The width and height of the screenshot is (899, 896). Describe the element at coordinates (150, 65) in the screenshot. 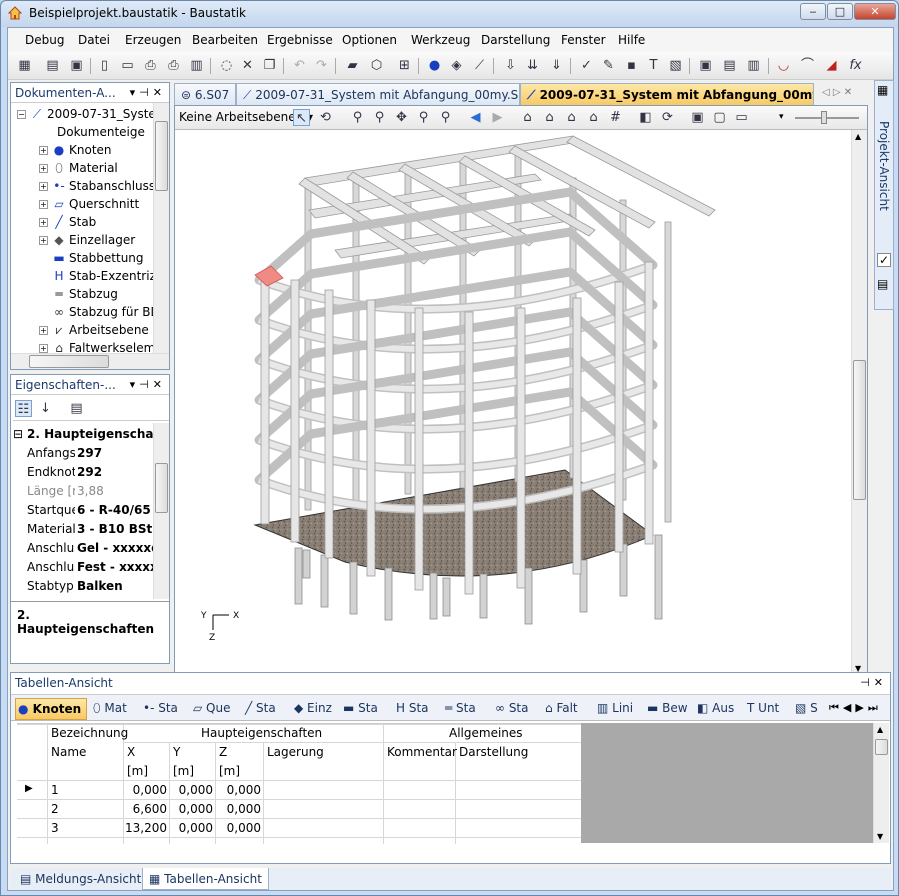

I see `print-preview-icon: ⎙` at that location.